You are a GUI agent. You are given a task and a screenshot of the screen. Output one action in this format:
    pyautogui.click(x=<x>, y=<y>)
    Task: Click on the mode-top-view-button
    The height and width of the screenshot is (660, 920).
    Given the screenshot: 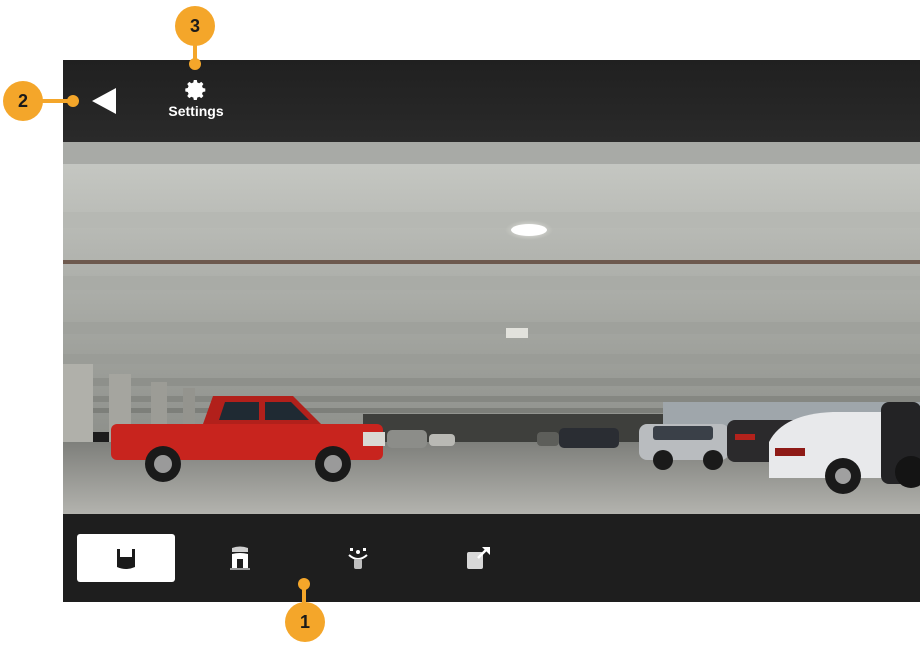 What is the action you would take?
    pyautogui.click(x=240, y=558)
    